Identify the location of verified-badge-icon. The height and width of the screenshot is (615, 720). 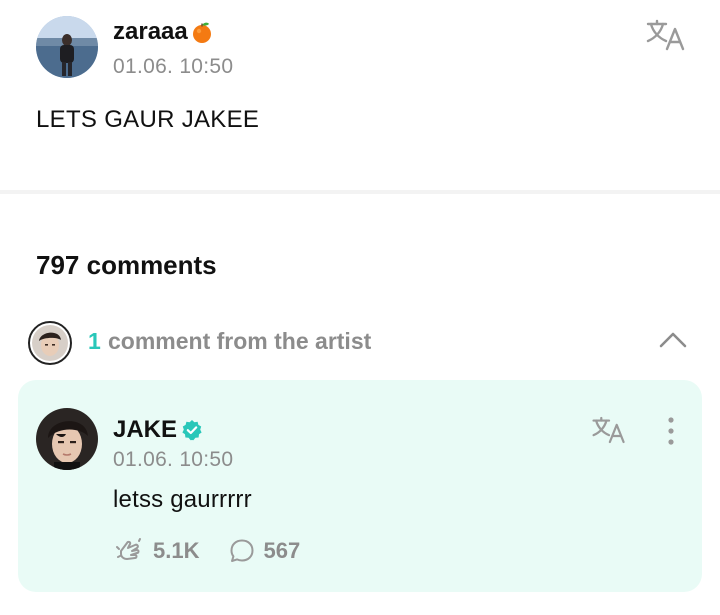
(192, 430).